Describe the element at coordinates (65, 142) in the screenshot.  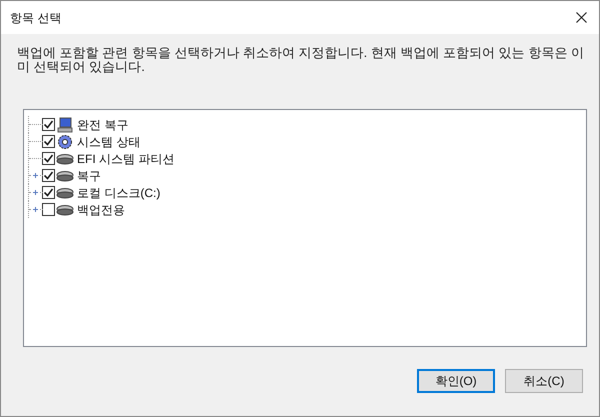
I see `gear-icon` at that location.